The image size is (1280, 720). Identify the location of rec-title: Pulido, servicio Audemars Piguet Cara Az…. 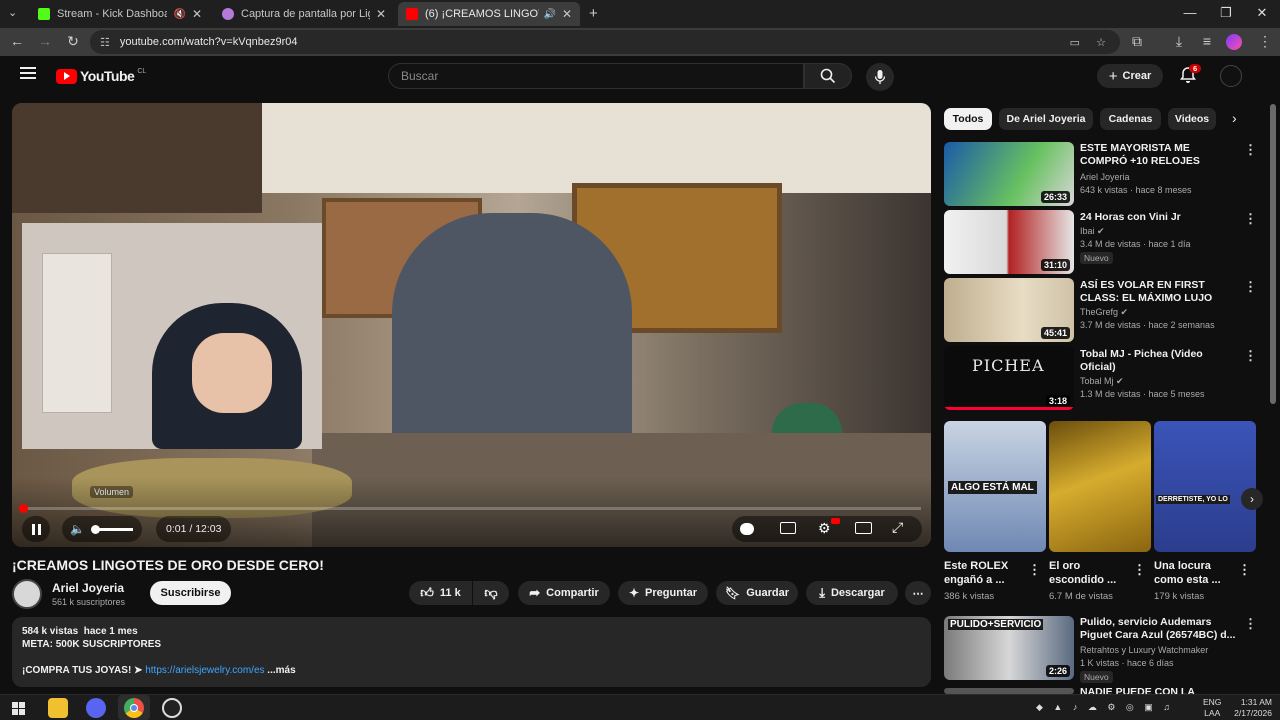
(1160, 629).